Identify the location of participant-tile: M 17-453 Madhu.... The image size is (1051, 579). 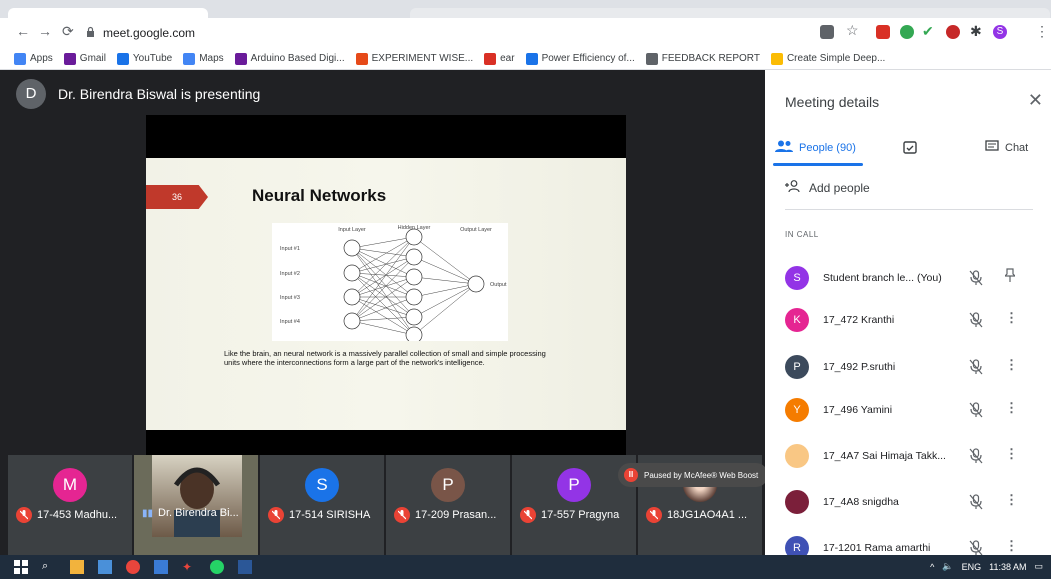
(70, 505).